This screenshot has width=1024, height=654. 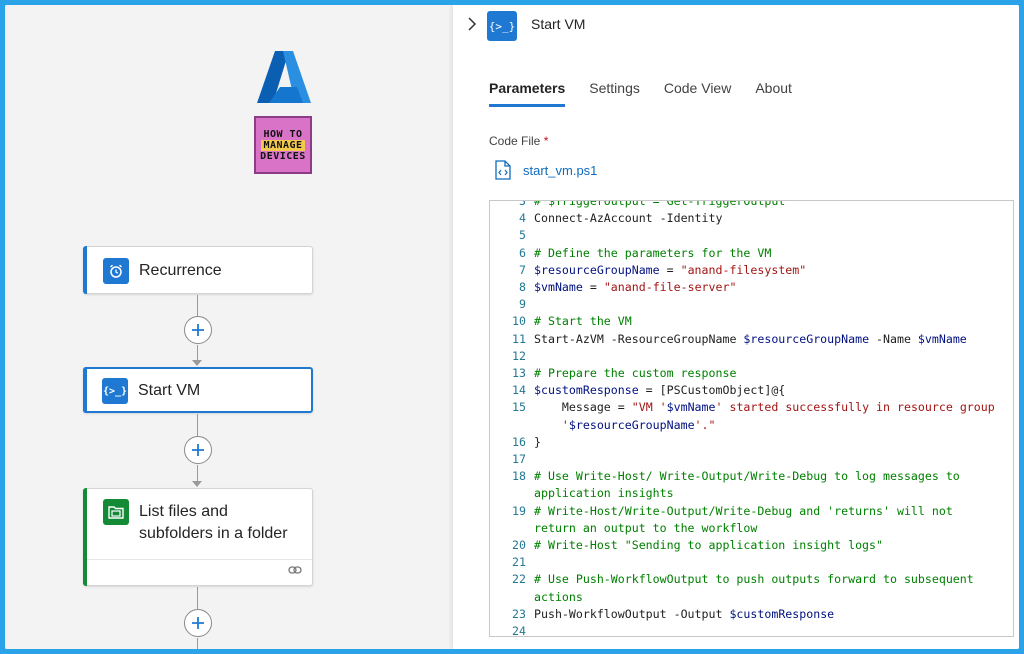 What do you see at coordinates (645, 528) in the screenshot?
I see `code-text: return an output to the workflow` at bounding box center [645, 528].